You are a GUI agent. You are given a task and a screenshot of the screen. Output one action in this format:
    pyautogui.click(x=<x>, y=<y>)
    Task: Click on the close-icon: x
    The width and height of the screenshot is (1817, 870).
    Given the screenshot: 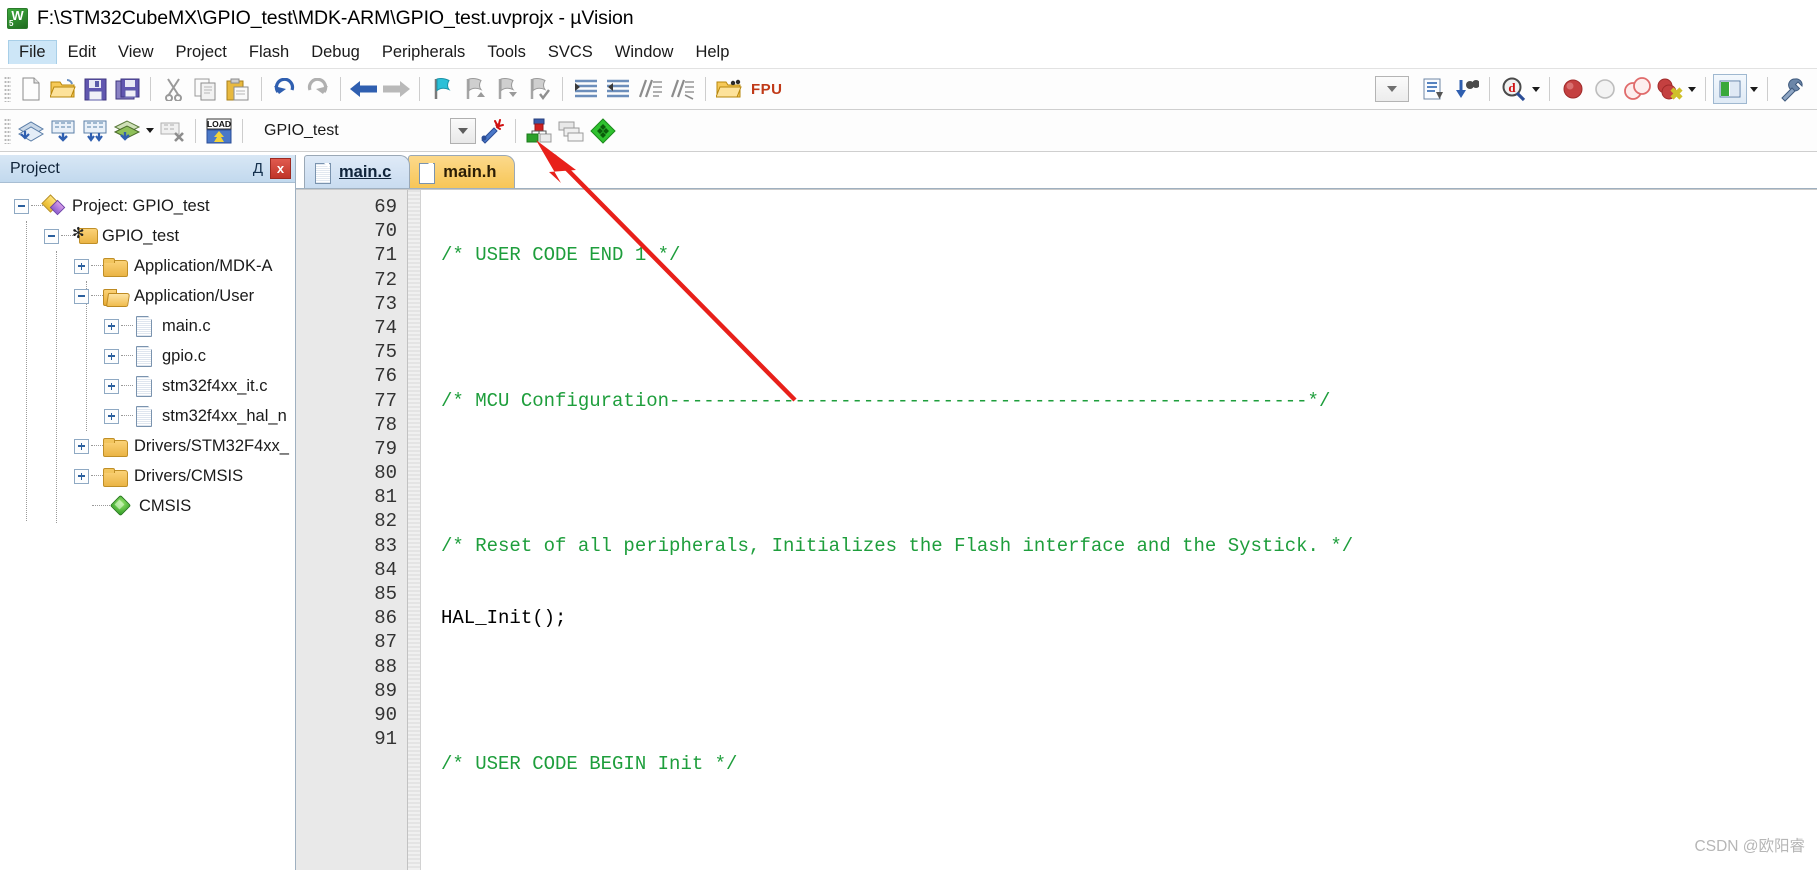 What is the action you would take?
    pyautogui.click(x=280, y=168)
    